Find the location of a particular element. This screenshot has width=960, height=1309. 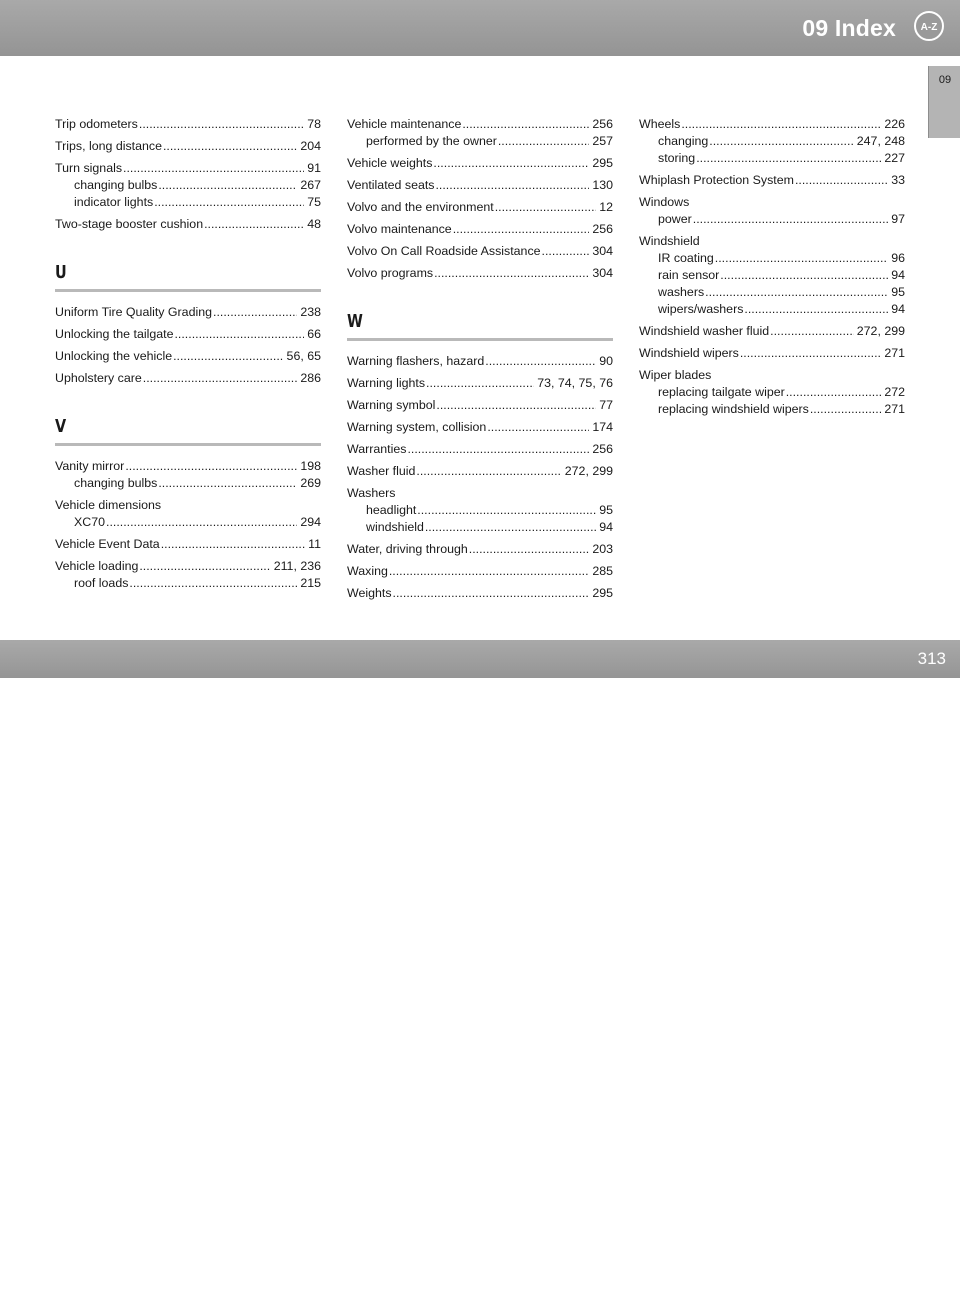

index-term: Vehicle loading 211, 236 is located at coordinates (188, 566).